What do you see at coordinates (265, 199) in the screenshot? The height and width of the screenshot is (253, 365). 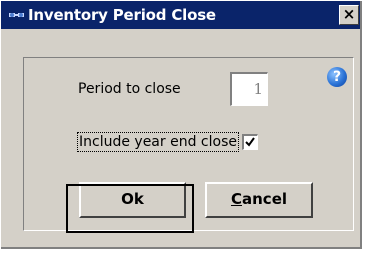 I see `cancel-label: ancel` at bounding box center [265, 199].